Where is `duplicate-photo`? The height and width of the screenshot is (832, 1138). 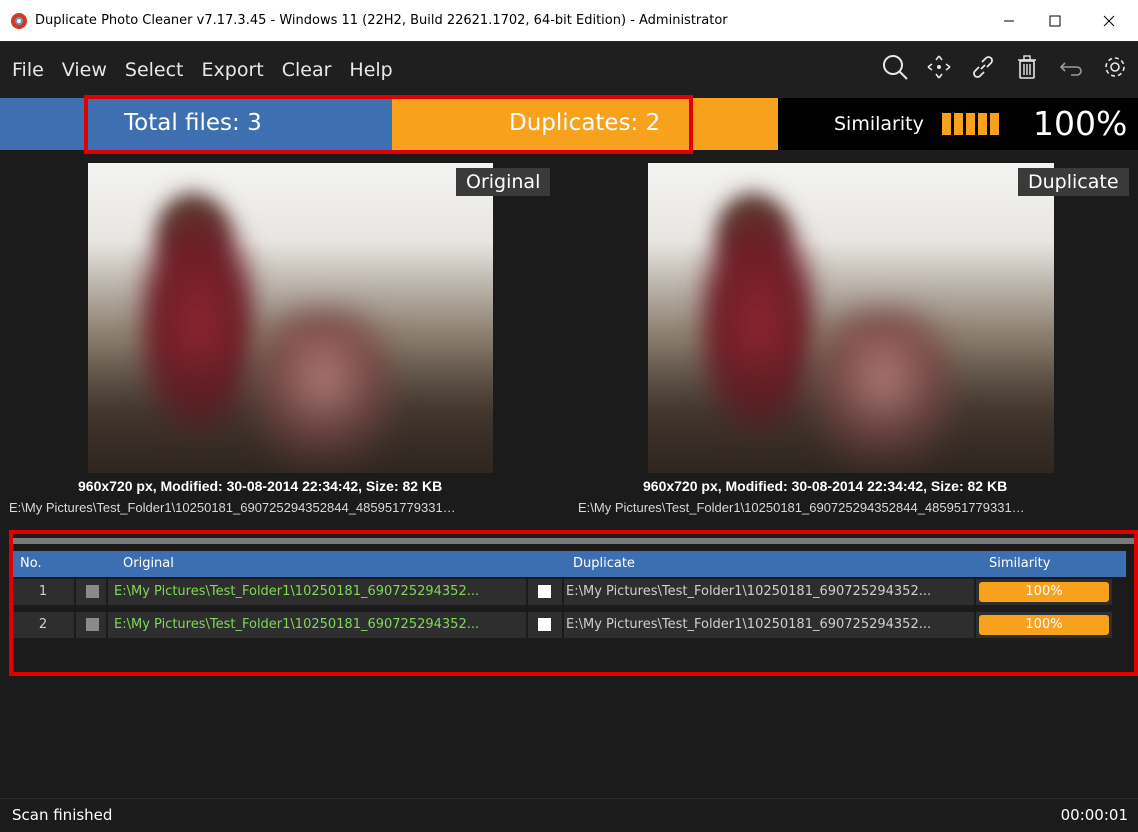 duplicate-photo is located at coordinates (851, 318).